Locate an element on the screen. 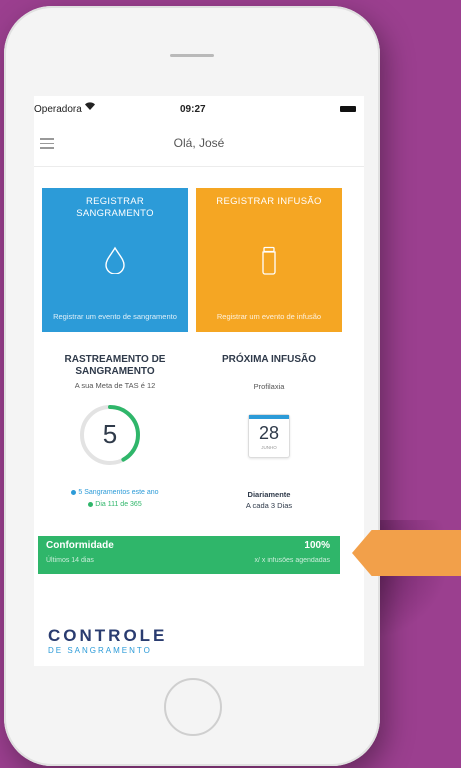  infusion-type: Profilaxia is located at coordinates (269, 386).